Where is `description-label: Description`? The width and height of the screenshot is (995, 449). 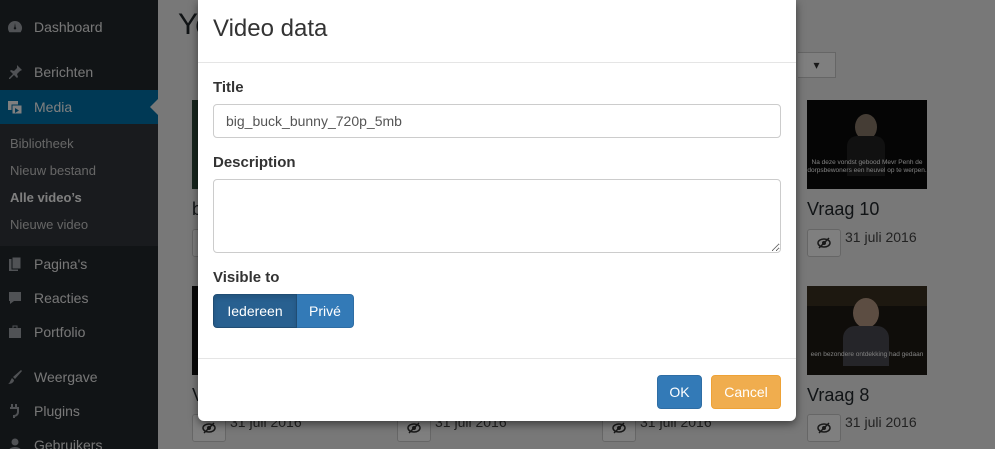
description-label: Description is located at coordinates (254, 162).